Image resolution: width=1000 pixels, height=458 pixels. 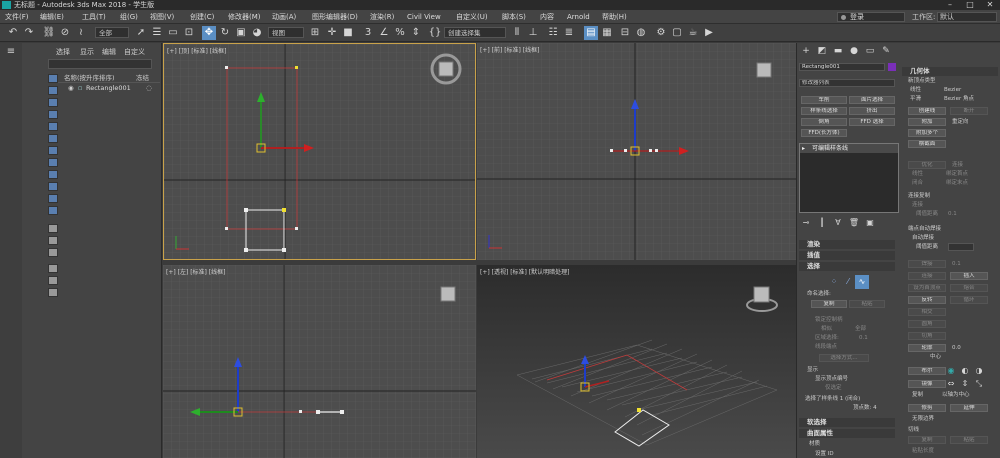 I want to click on display-containers-icon, so click(x=53, y=198).